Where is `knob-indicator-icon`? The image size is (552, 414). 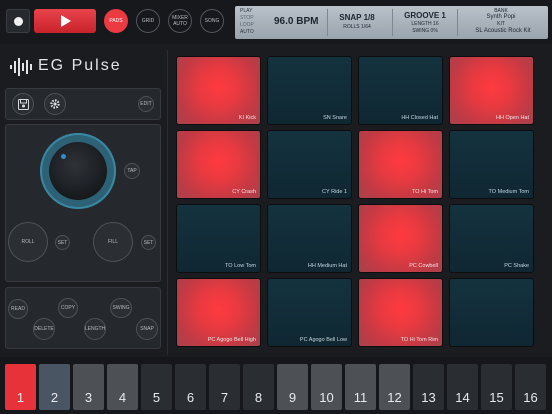
knob-indicator-icon is located at coordinates (63, 156).